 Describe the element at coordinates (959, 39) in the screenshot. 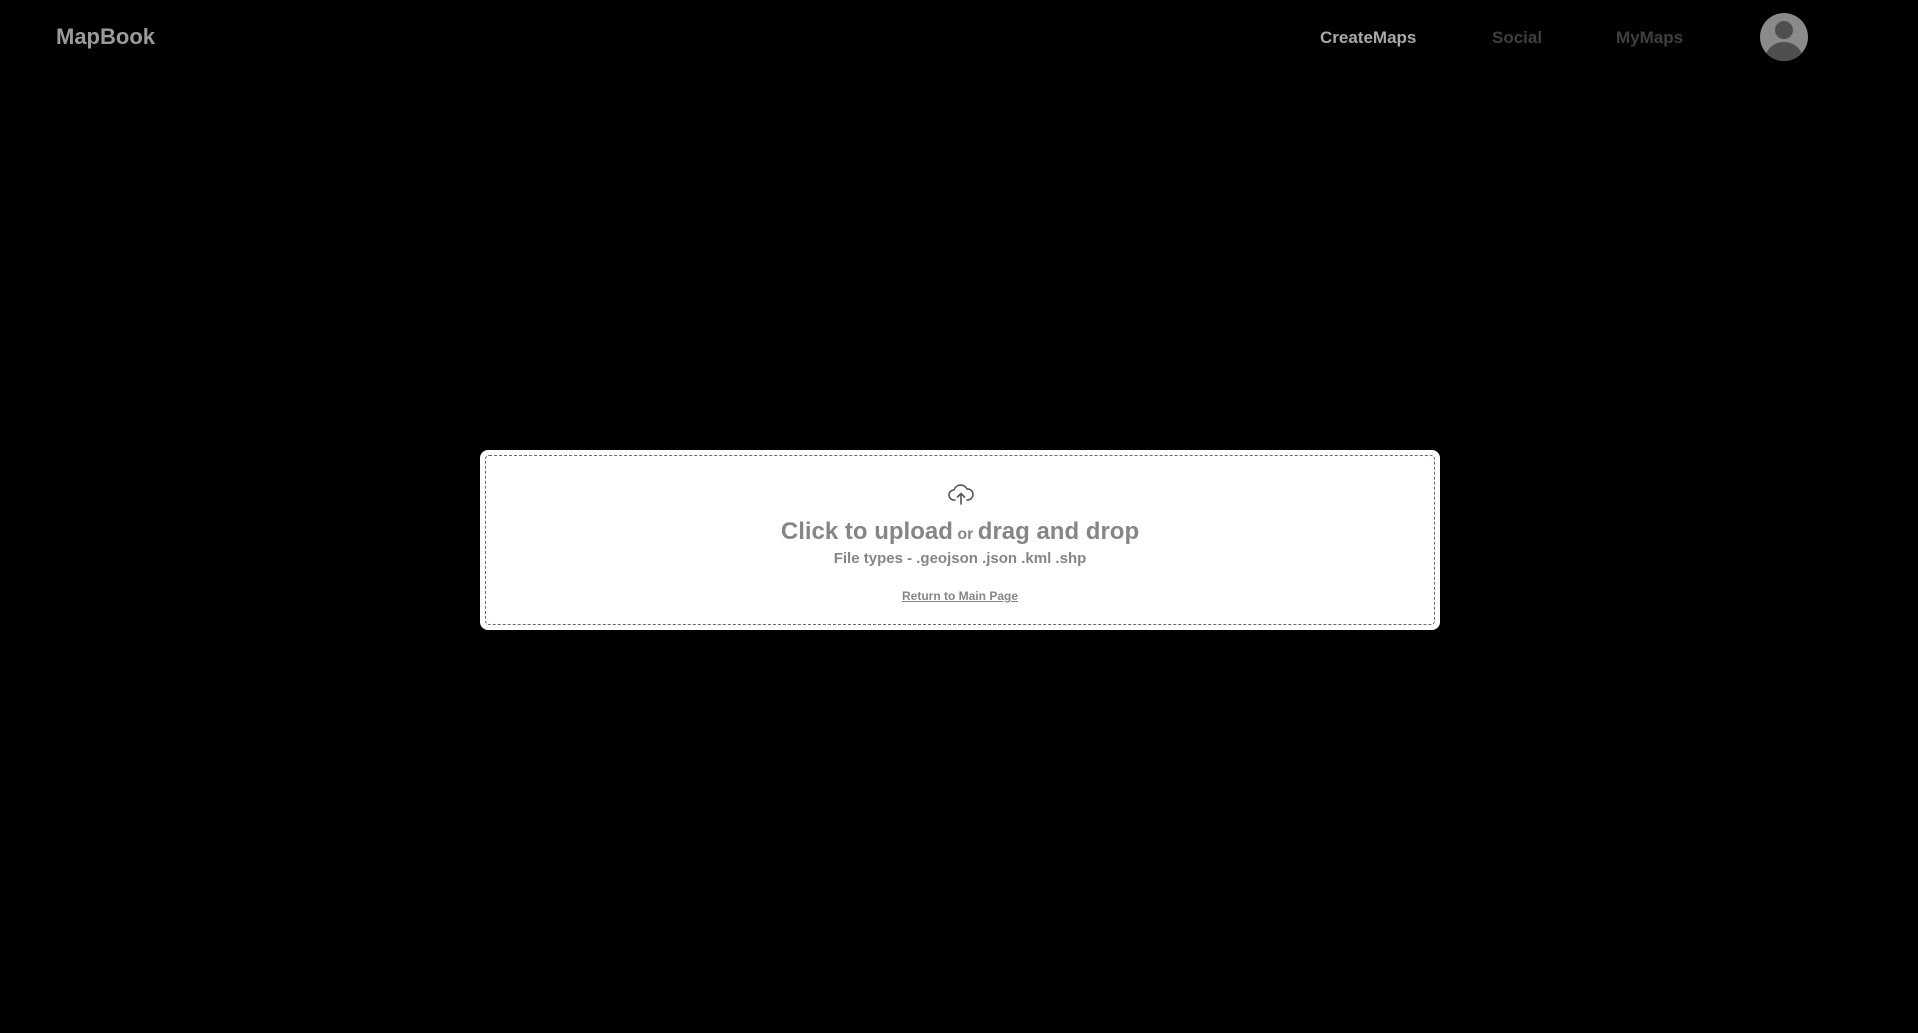

I see `top-navbar: MapBook CreateMaps Social MyMaps` at that location.